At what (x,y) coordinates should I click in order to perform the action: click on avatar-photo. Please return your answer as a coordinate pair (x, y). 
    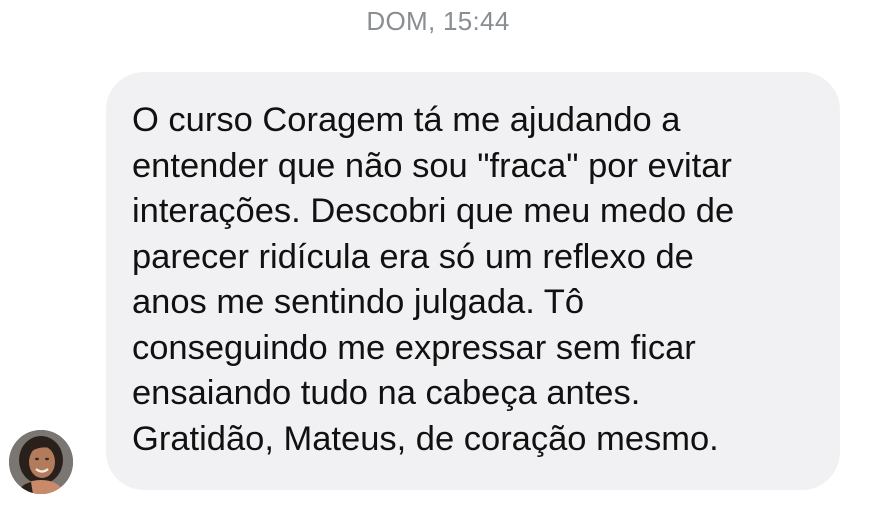
    Looking at the image, I should click on (41, 462).